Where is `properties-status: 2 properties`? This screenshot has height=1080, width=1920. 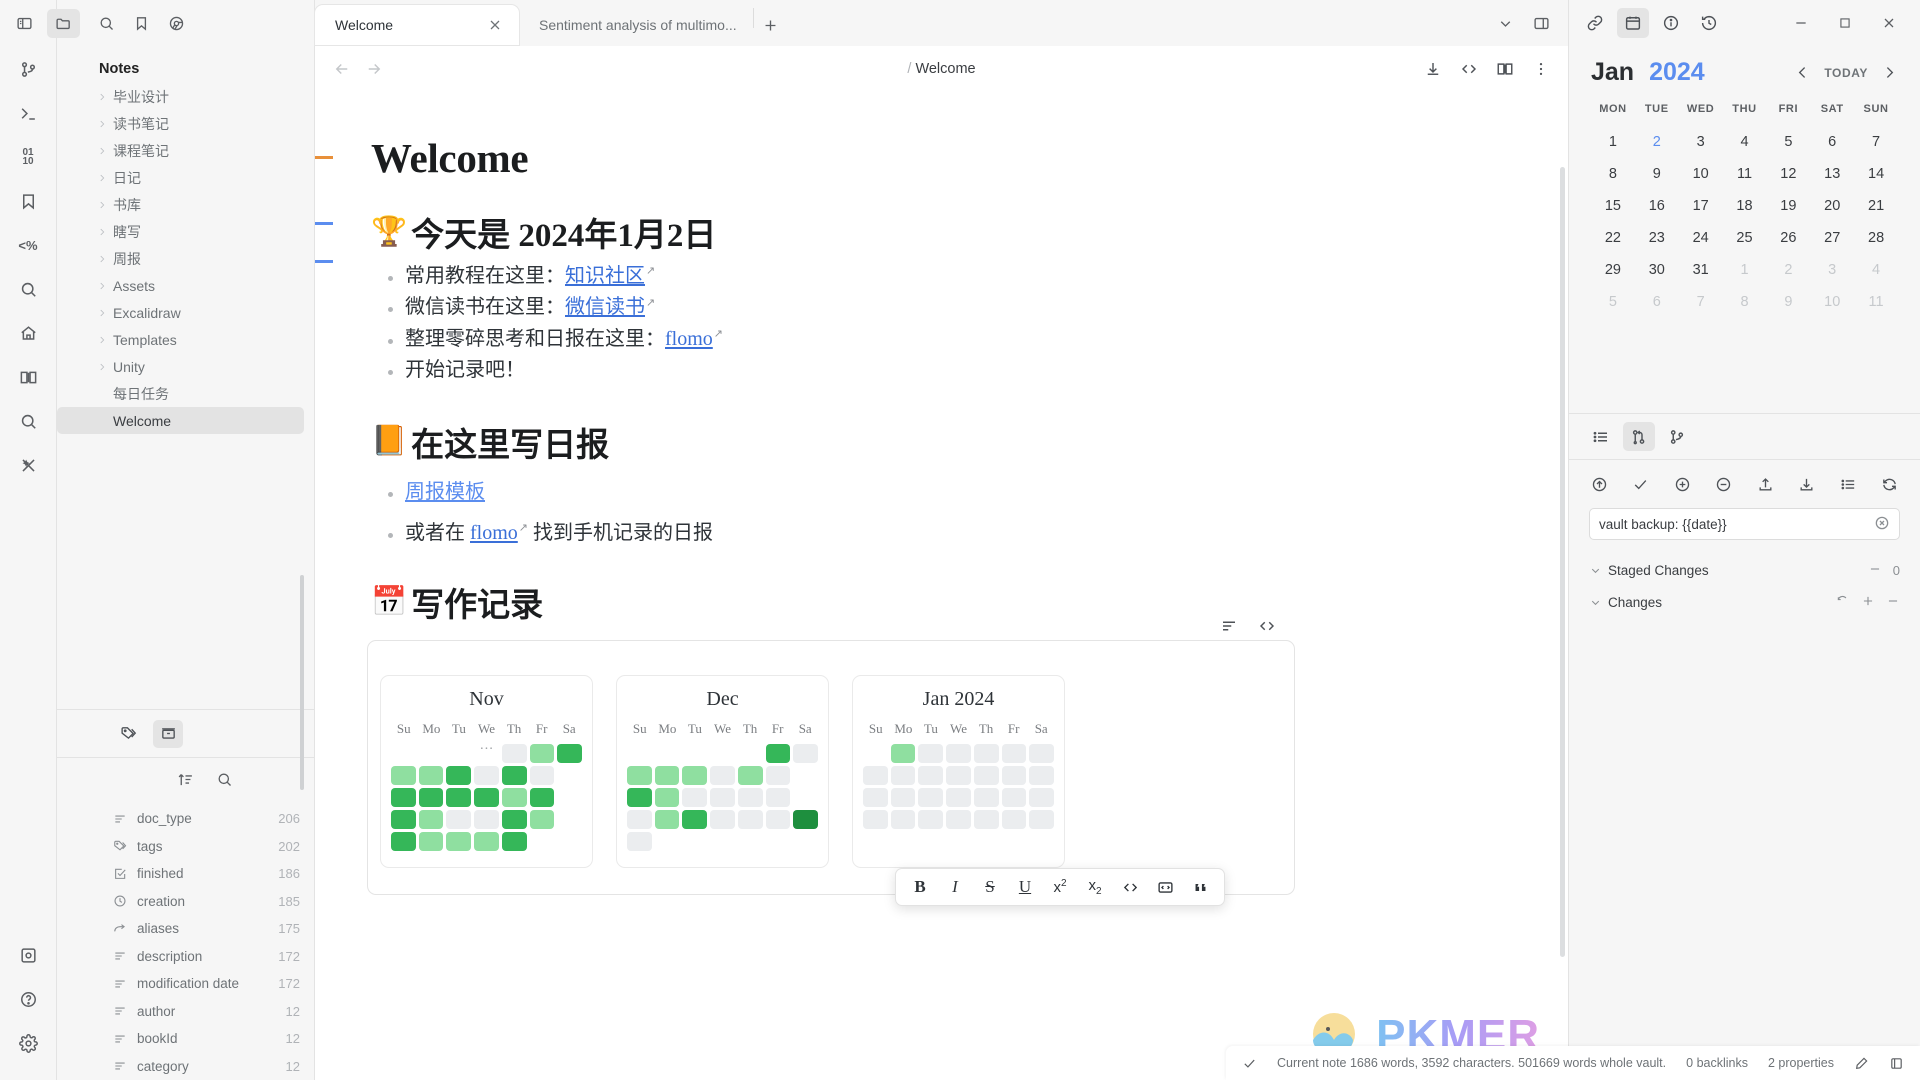
properties-status: 2 properties is located at coordinates (1801, 1063).